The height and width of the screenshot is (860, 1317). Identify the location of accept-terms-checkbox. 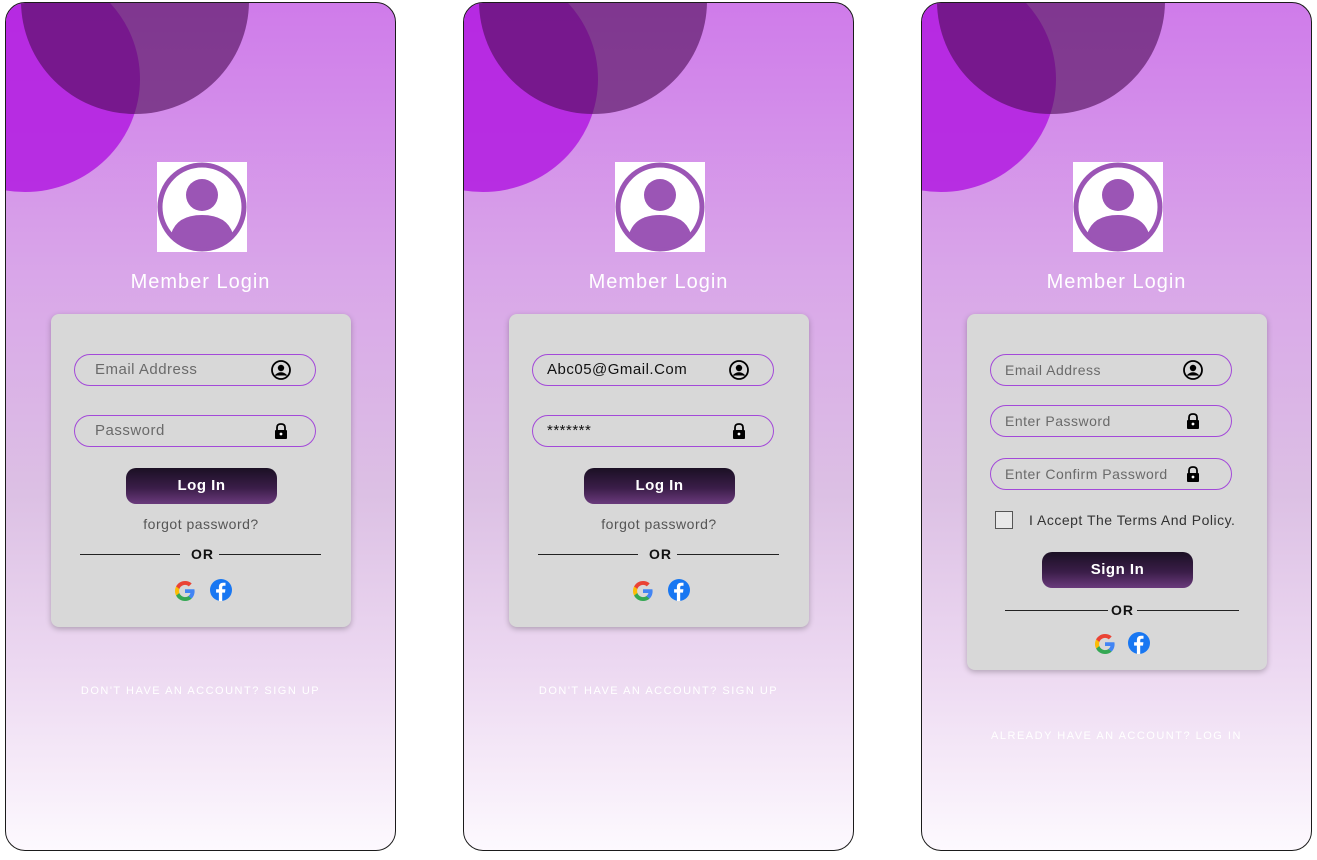
(1004, 520).